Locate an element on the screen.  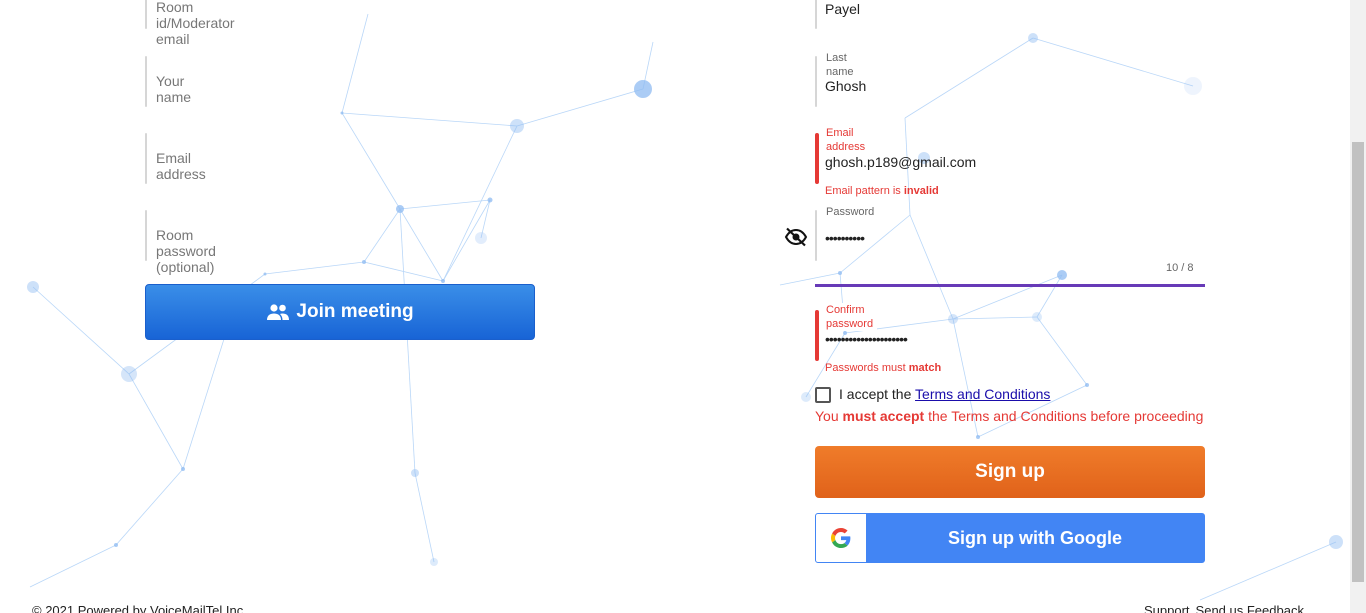
scrollbar-thumb is located at coordinates (1358, 362).